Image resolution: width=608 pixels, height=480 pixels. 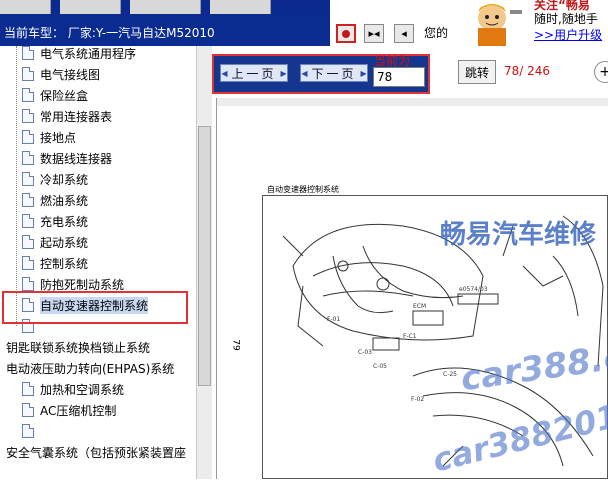 I want to click on next-page-button: ◀ 下一页 ▶, so click(x=334, y=73).